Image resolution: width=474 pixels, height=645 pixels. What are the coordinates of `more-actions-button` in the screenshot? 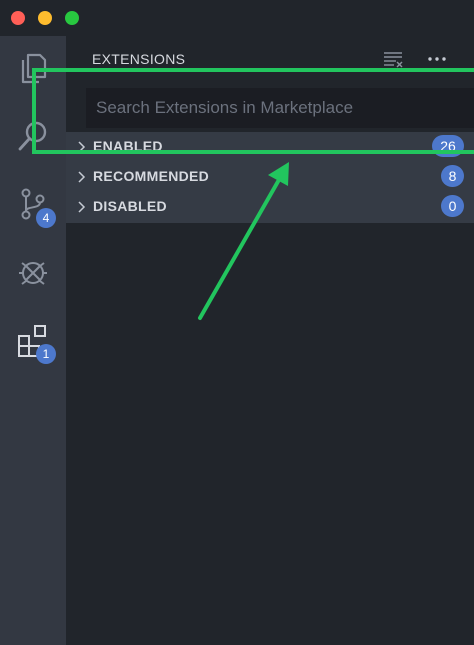 It's located at (437, 59).